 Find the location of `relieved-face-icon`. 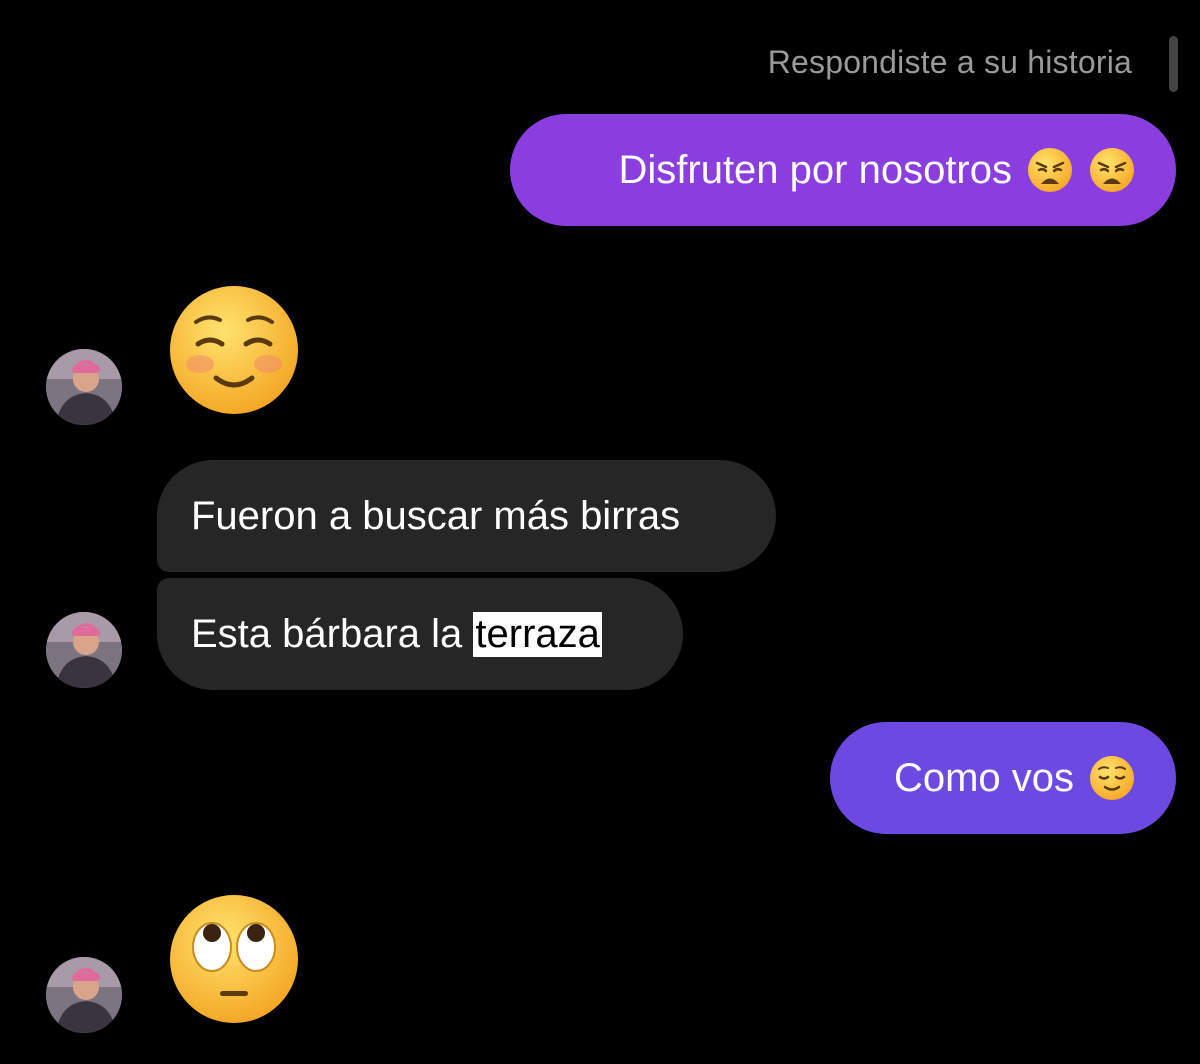

relieved-face-icon is located at coordinates (1112, 778).